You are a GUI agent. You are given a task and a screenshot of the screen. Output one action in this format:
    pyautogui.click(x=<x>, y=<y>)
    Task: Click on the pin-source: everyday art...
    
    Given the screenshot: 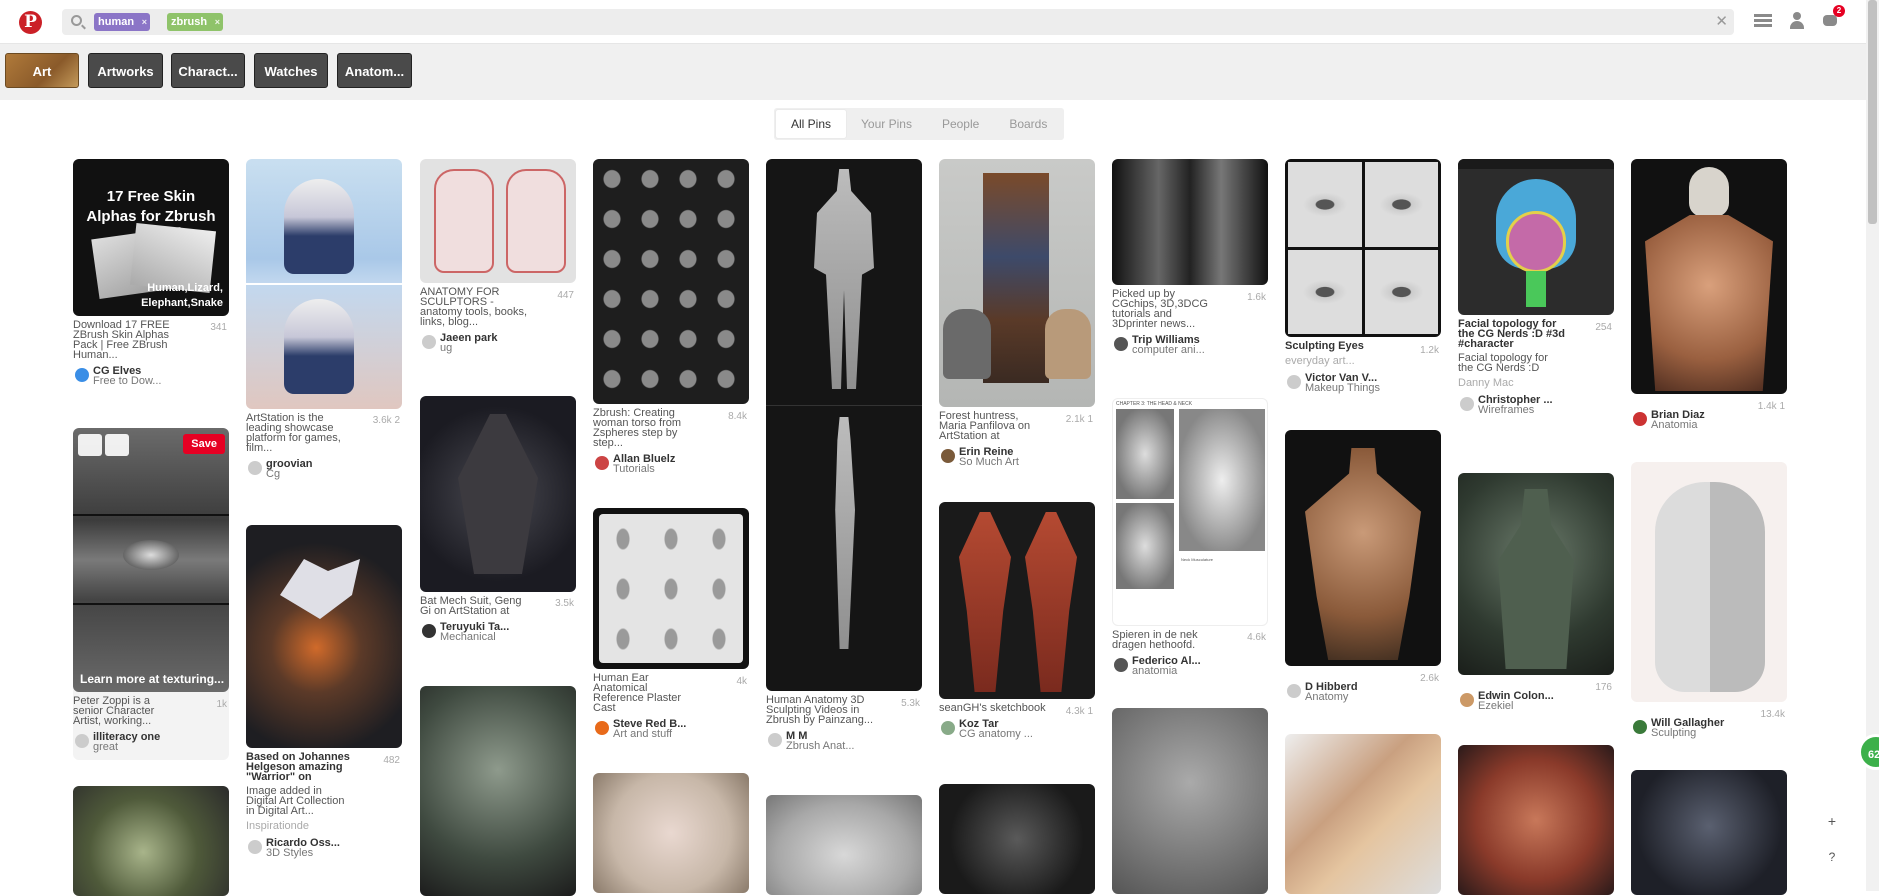 What is the action you would take?
    pyautogui.click(x=1363, y=361)
    